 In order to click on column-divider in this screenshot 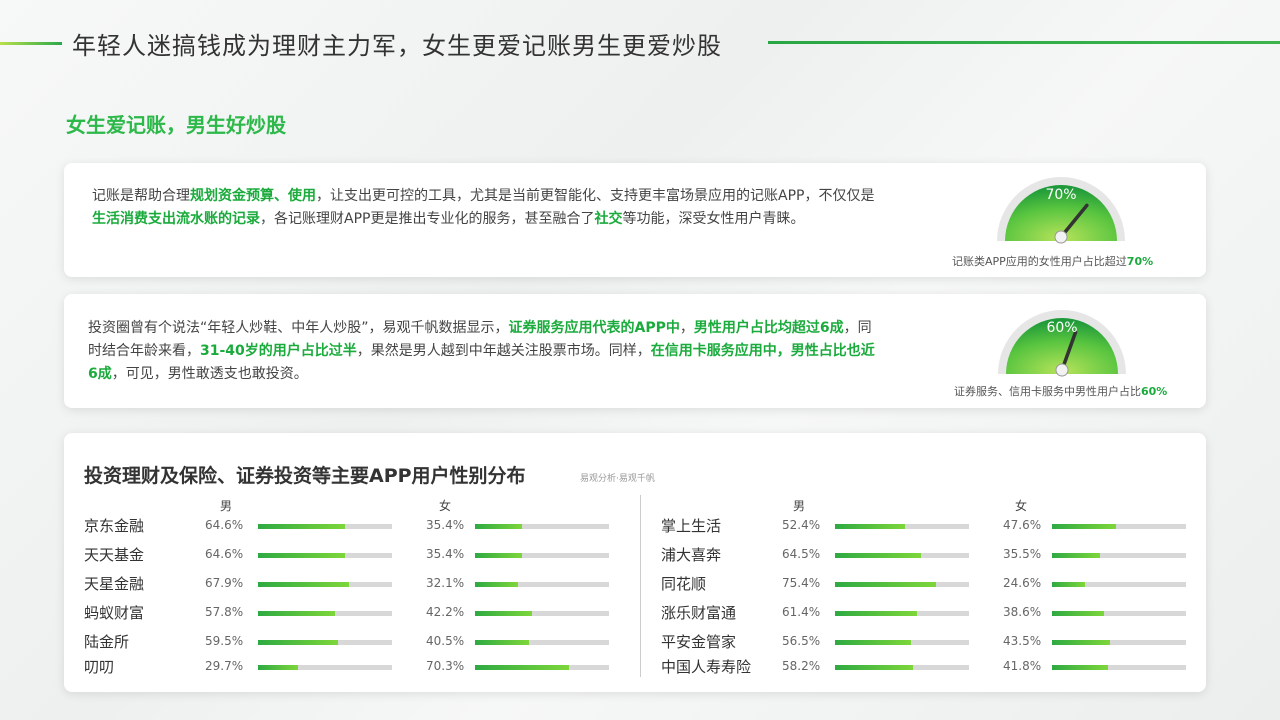, I will do `click(640, 586)`.